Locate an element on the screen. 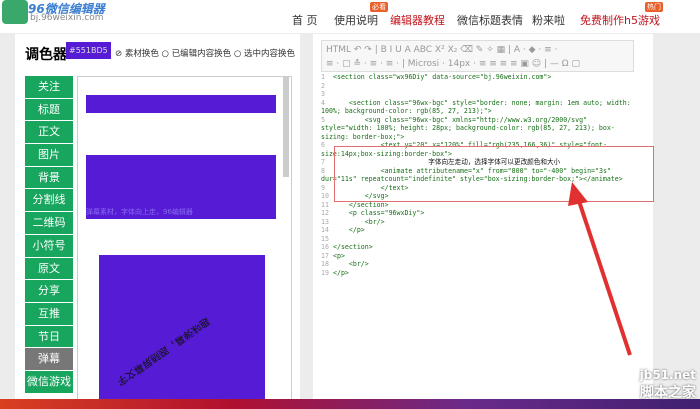  menu-item: 节日 is located at coordinates (49, 336).